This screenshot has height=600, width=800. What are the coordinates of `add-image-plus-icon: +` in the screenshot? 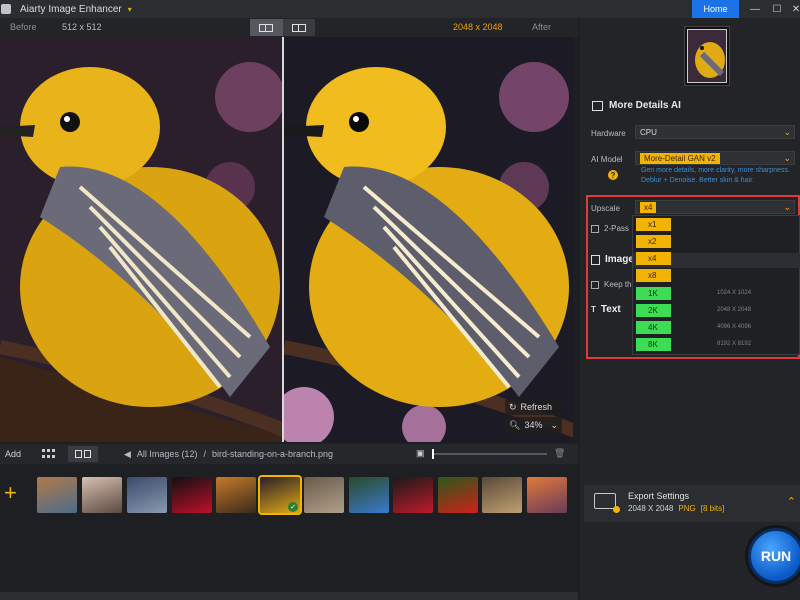 It's located at (10, 493).